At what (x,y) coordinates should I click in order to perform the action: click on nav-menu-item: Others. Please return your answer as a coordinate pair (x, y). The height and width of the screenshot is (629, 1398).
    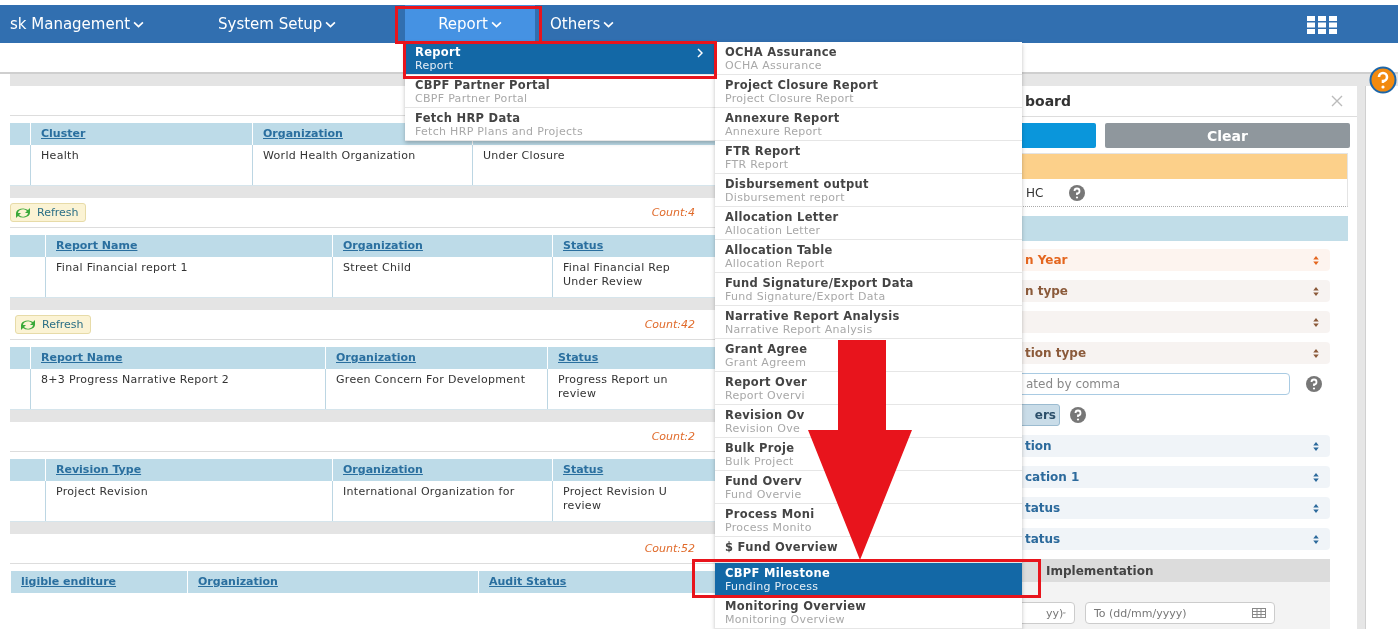
    Looking at the image, I should click on (610, 24).